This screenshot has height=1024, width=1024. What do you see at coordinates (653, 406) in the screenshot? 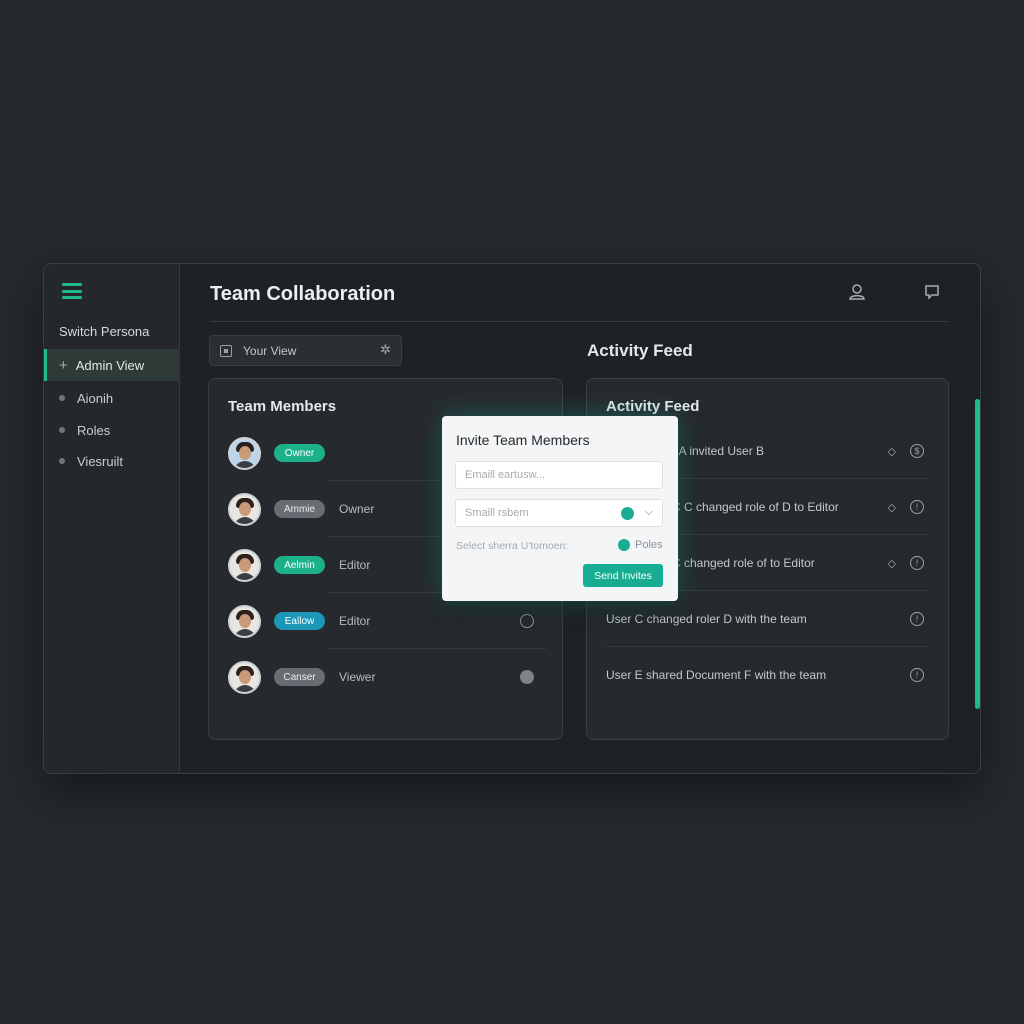
I see `activity-feed-title: Activity Feed` at bounding box center [653, 406].